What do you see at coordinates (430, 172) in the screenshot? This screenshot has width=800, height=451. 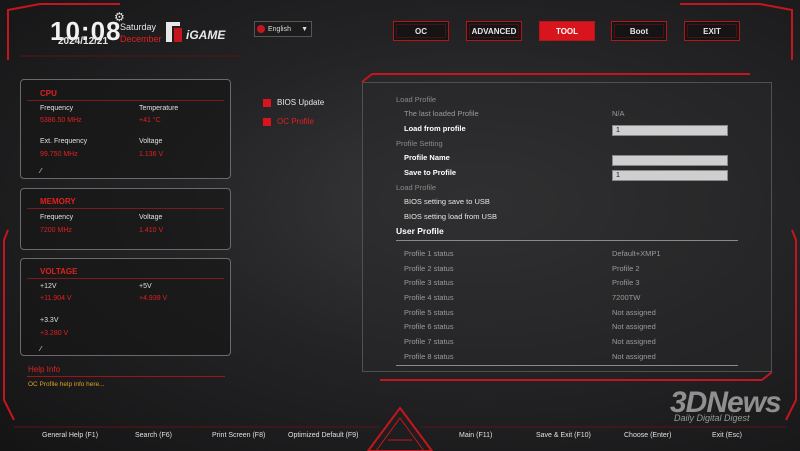 I see `save-to-profile-label: Save to Profile` at bounding box center [430, 172].